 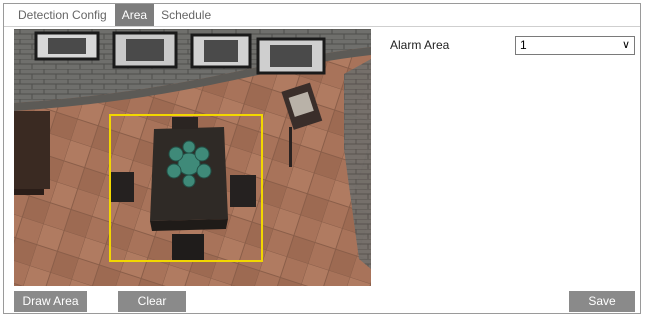 What do you see at coordinates (134, 15) in the screenshot?
I see `tab-area: Area` at bounding box center [134, 15].